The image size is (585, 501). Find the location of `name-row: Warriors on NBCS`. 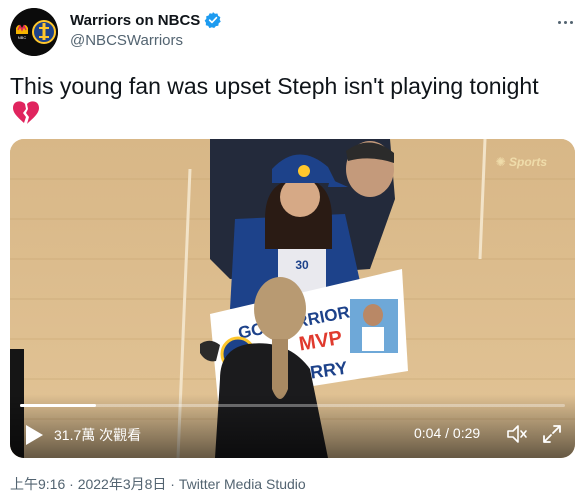

name-row: Warriors on NBCS is located at coordinates (146, 20).